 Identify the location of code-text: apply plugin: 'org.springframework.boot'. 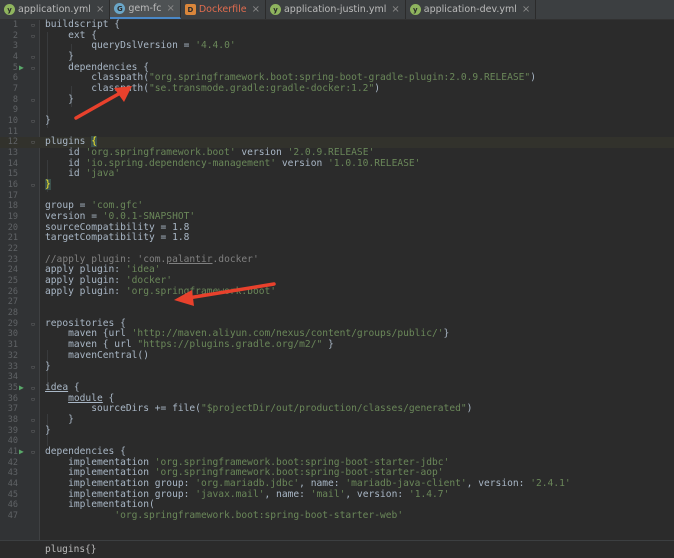
(161, 291).